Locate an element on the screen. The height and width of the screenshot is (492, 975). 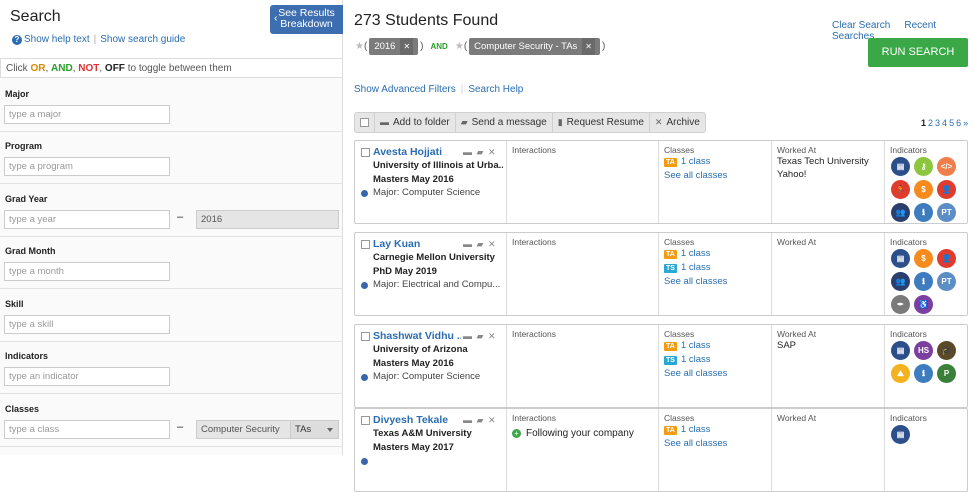
page-next: » is located at coordinates (965, 123).